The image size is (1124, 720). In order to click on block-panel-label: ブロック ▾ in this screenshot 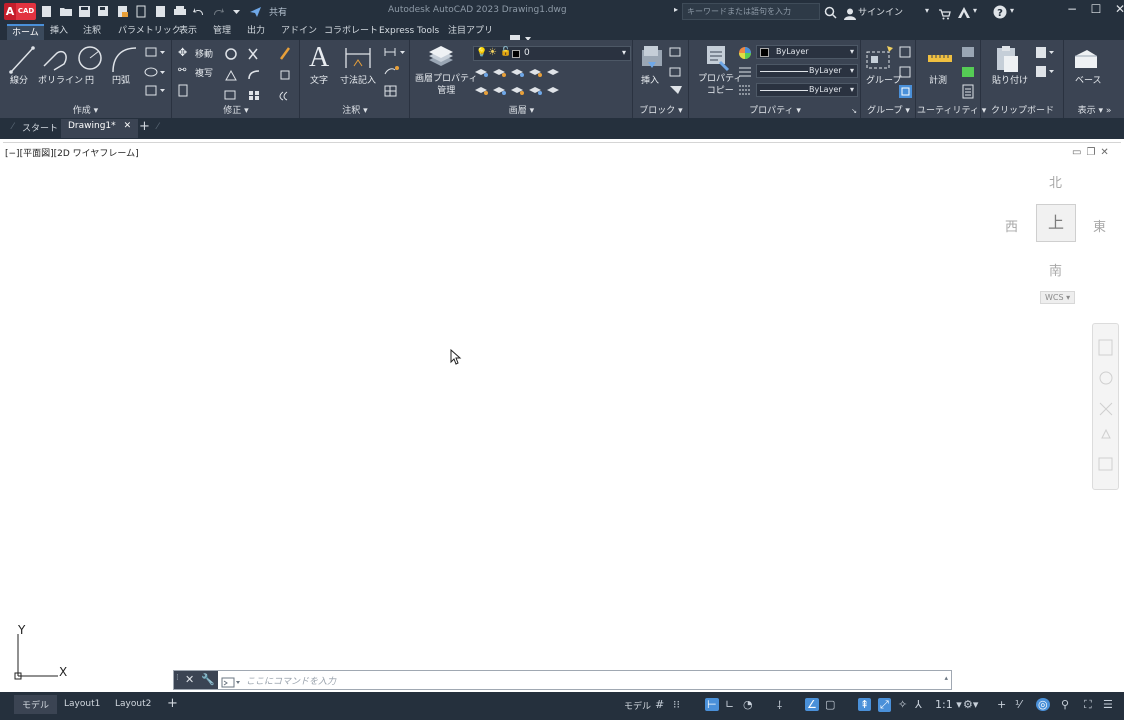, I will do `click(661, 109)`.